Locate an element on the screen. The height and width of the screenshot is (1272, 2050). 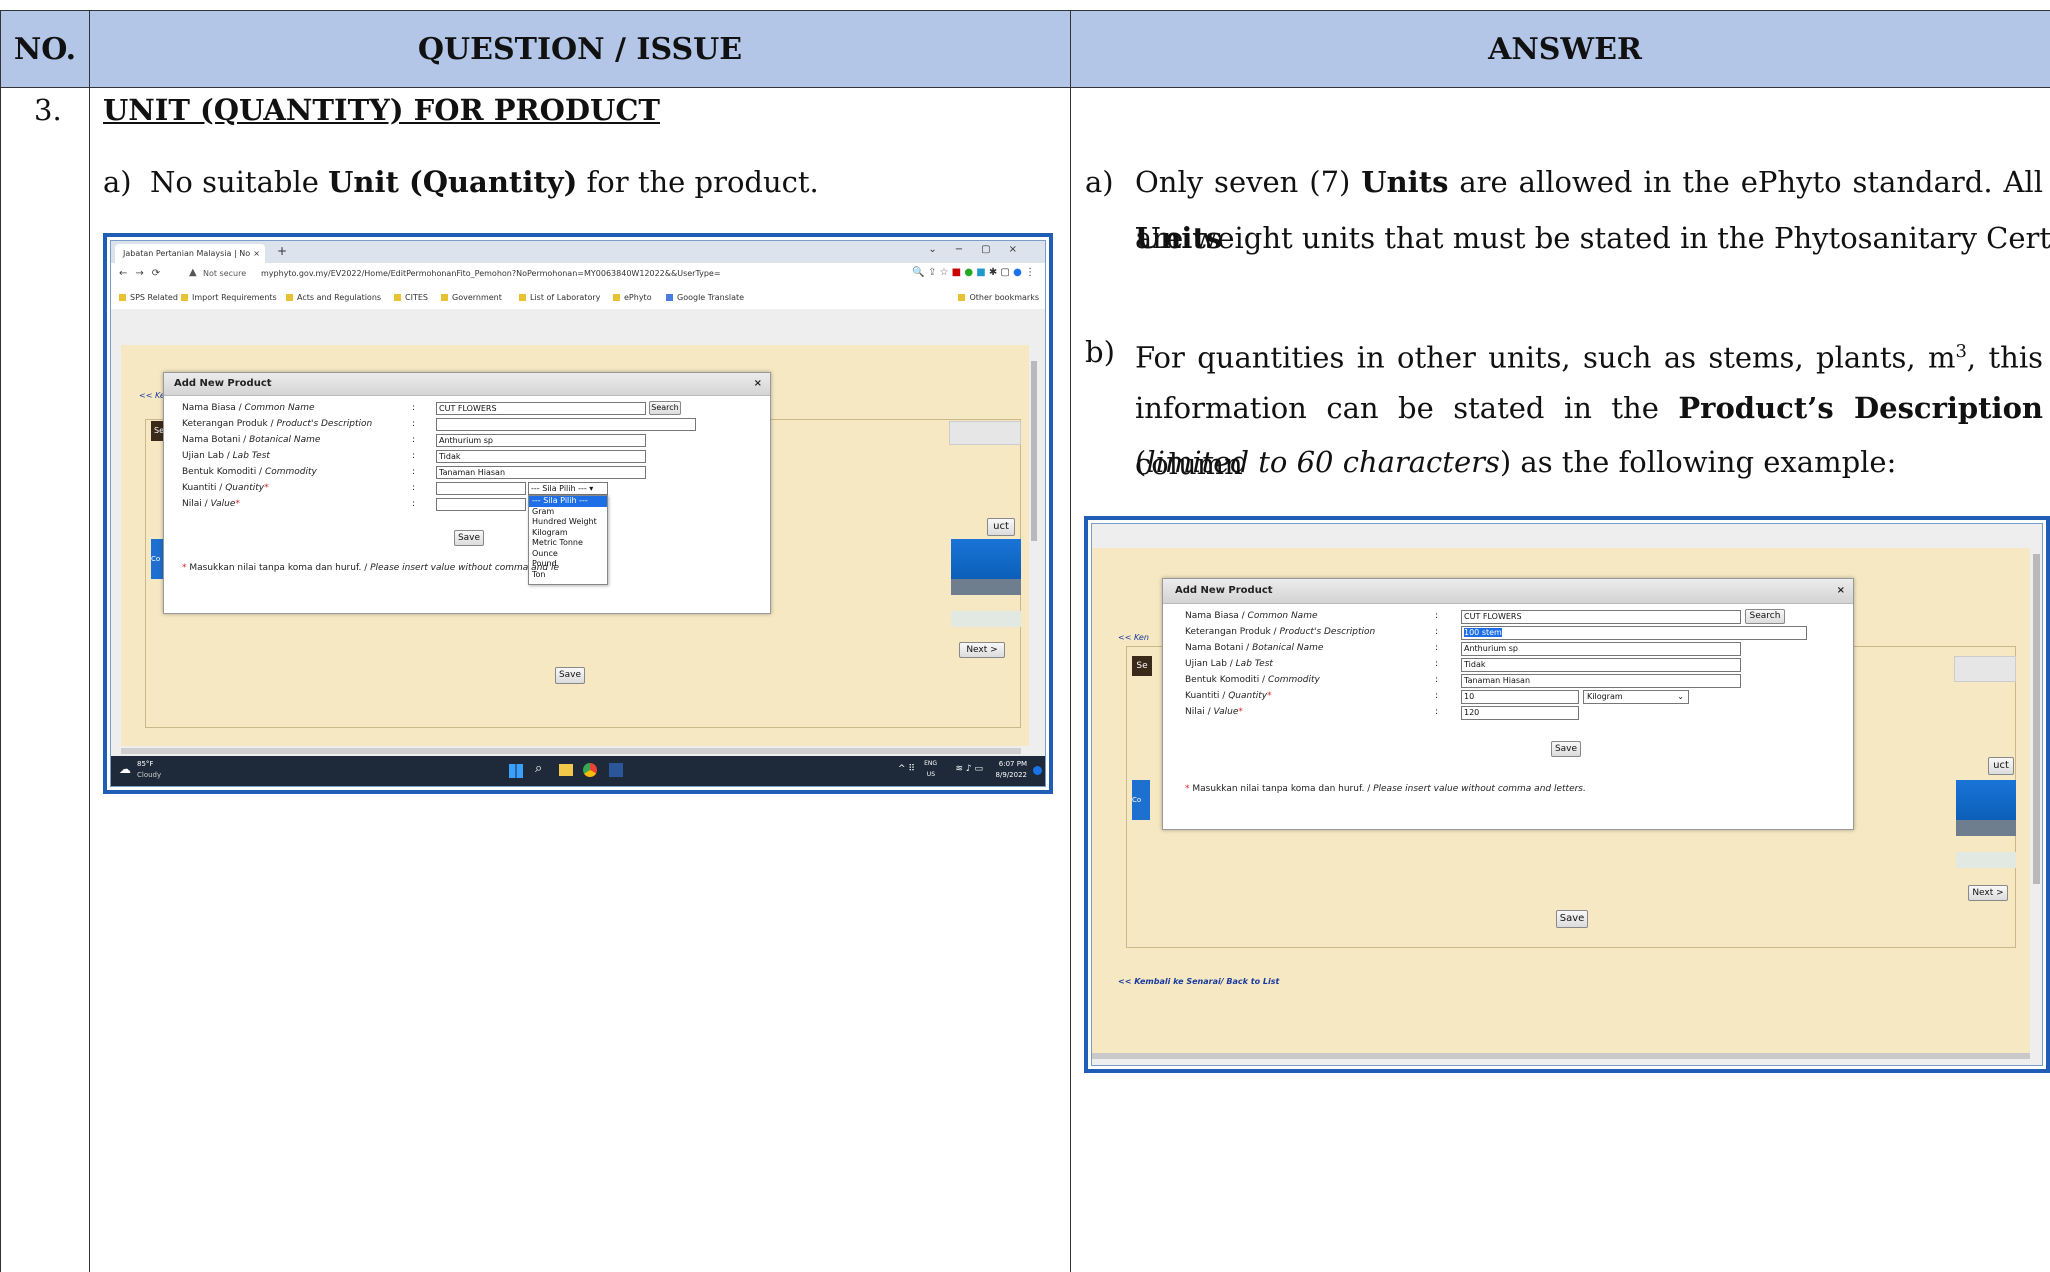
unit-select: Kilogram ⌄ is located at coordinates (1636, 697).